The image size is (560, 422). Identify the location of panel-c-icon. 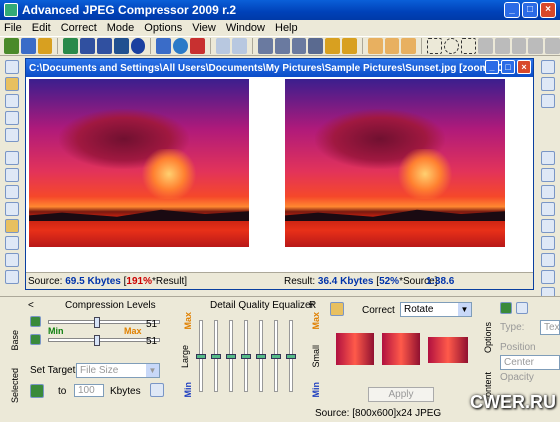
(548, 260).